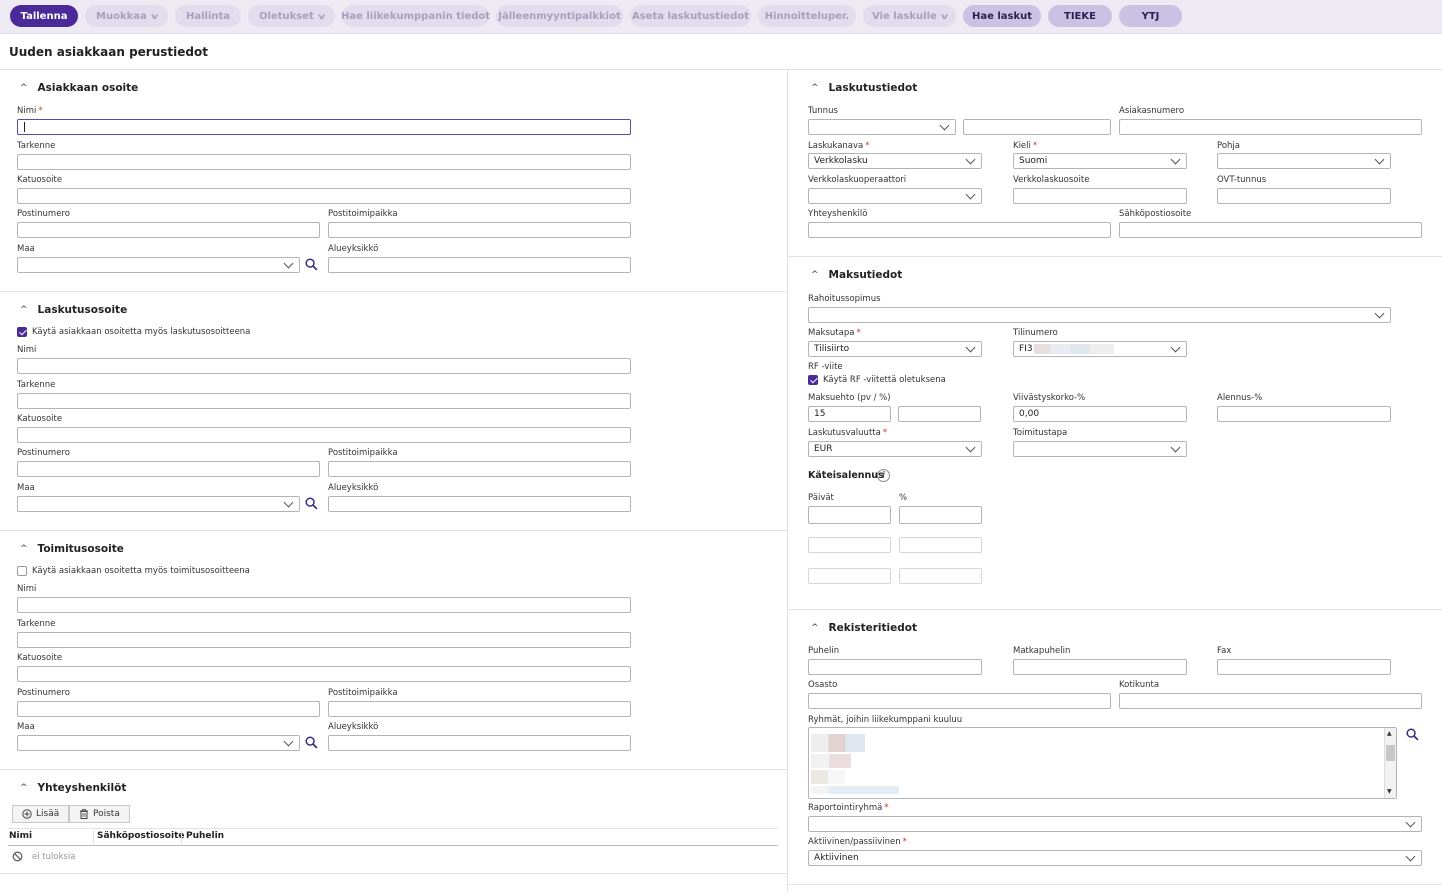 This screenshot has height=892, width=1442. I want to click on delivery-name-input, so click(324, 605).